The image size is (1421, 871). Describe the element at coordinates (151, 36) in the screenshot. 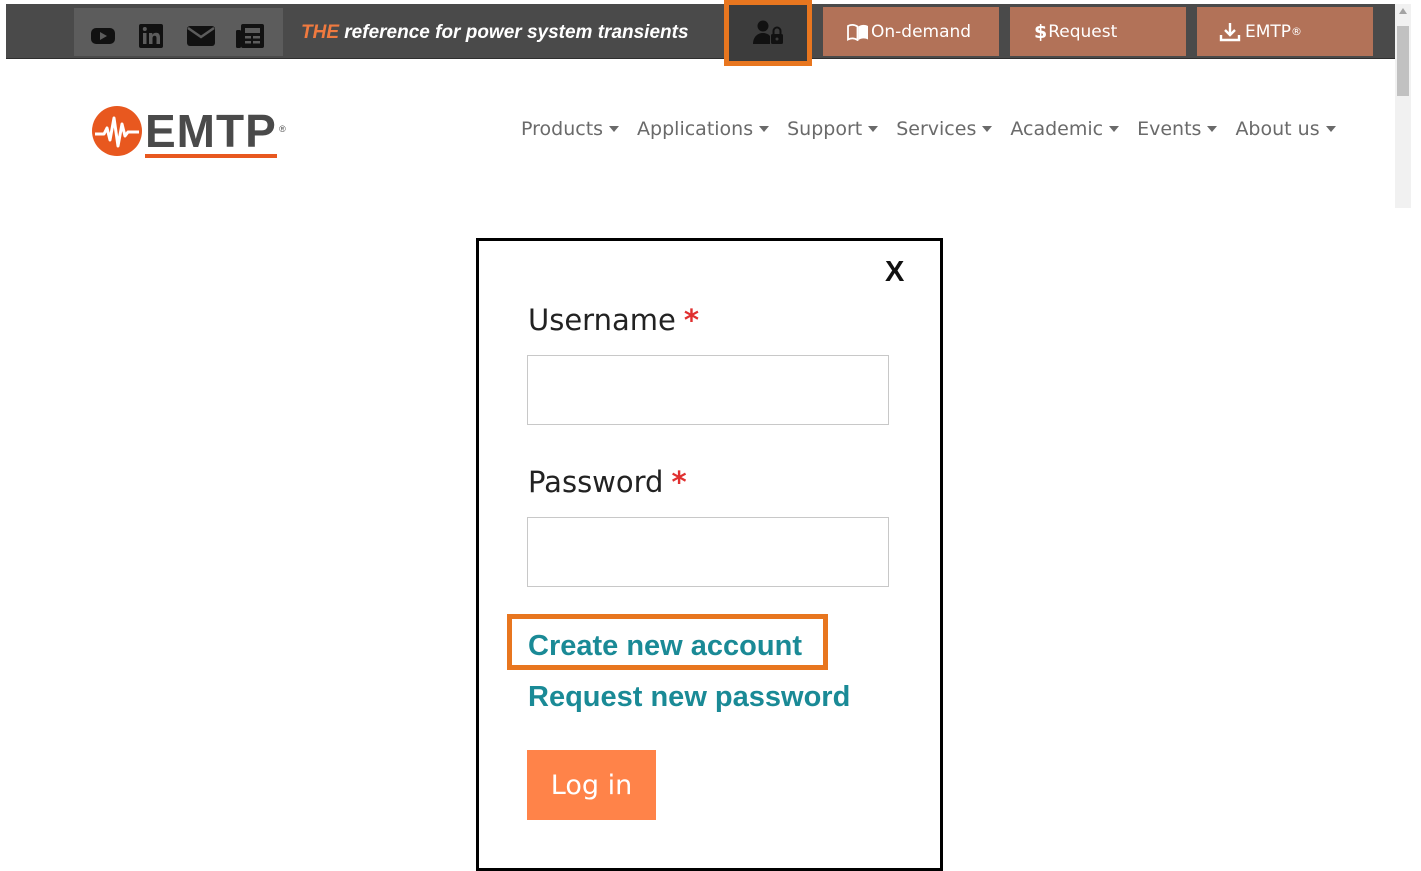

I see `linkedin-icon` at that location.